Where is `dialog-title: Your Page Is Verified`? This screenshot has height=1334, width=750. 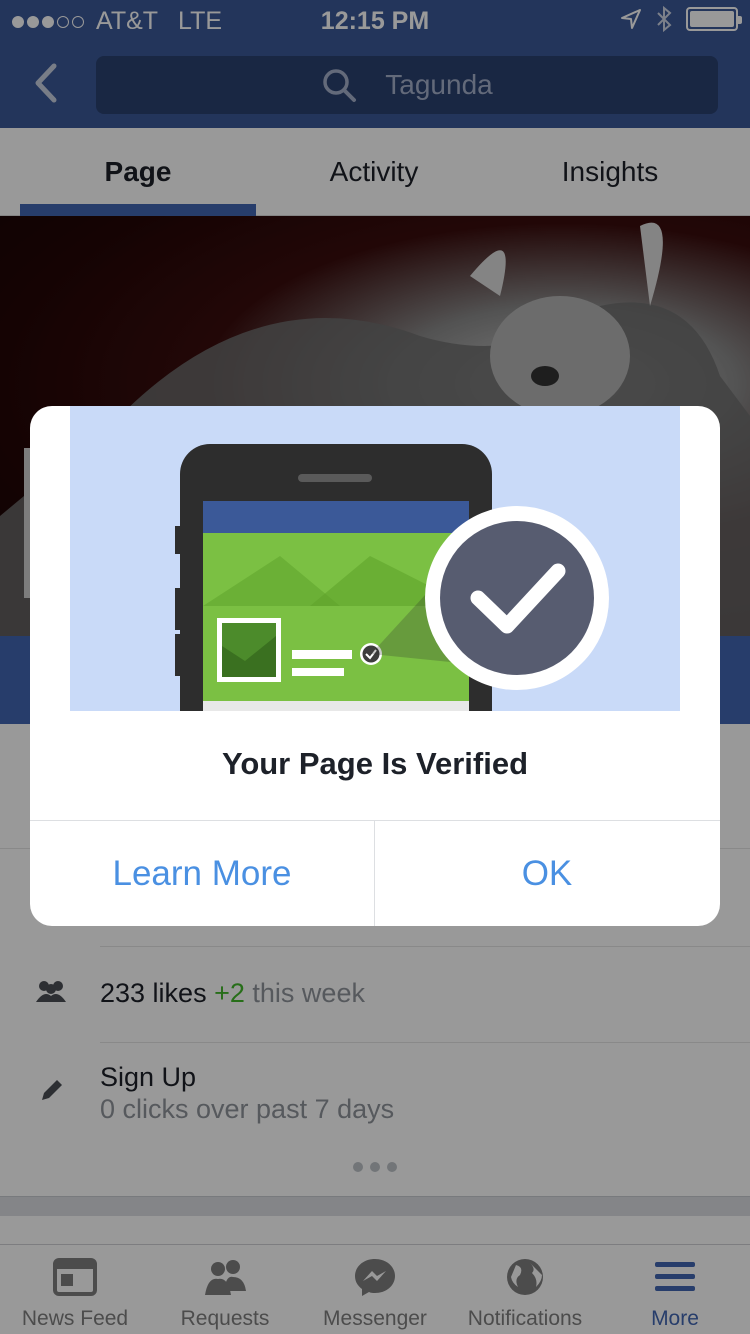
dialog-title: Your Page Is Verified is located at coordinates (375, 763).